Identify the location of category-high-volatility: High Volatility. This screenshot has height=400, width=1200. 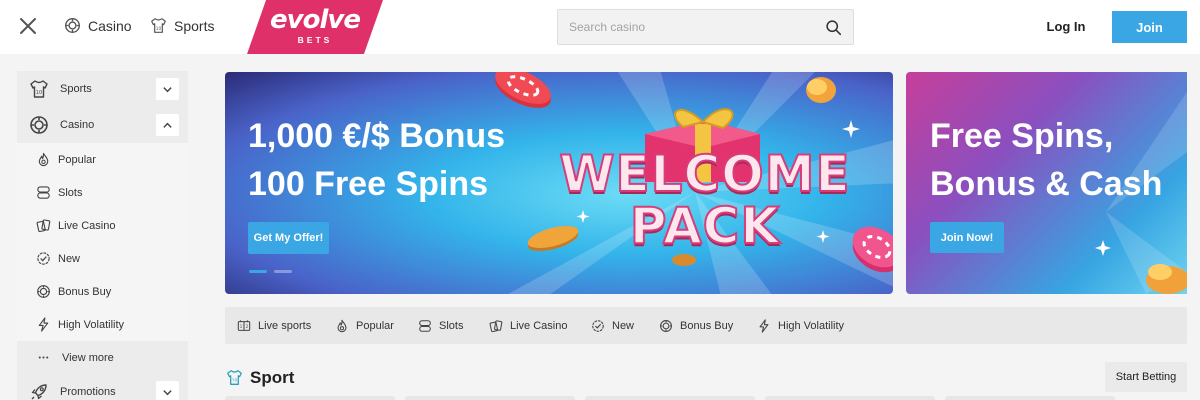
(800, 325).